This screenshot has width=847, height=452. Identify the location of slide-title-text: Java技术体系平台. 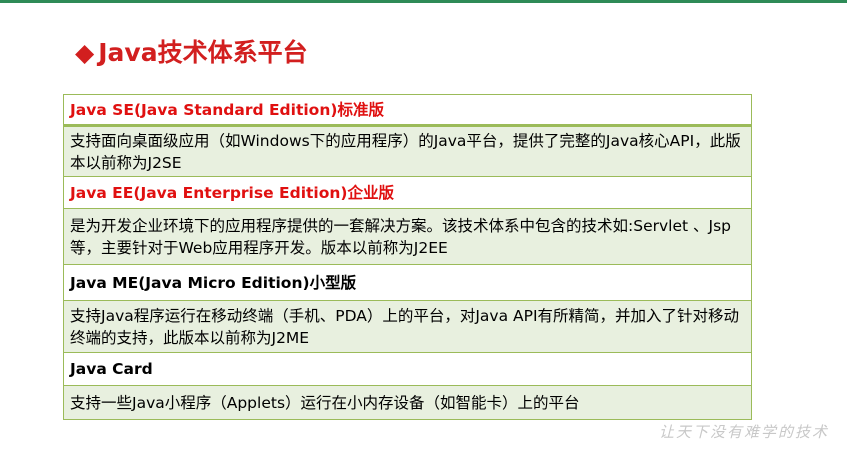
(203, 52).